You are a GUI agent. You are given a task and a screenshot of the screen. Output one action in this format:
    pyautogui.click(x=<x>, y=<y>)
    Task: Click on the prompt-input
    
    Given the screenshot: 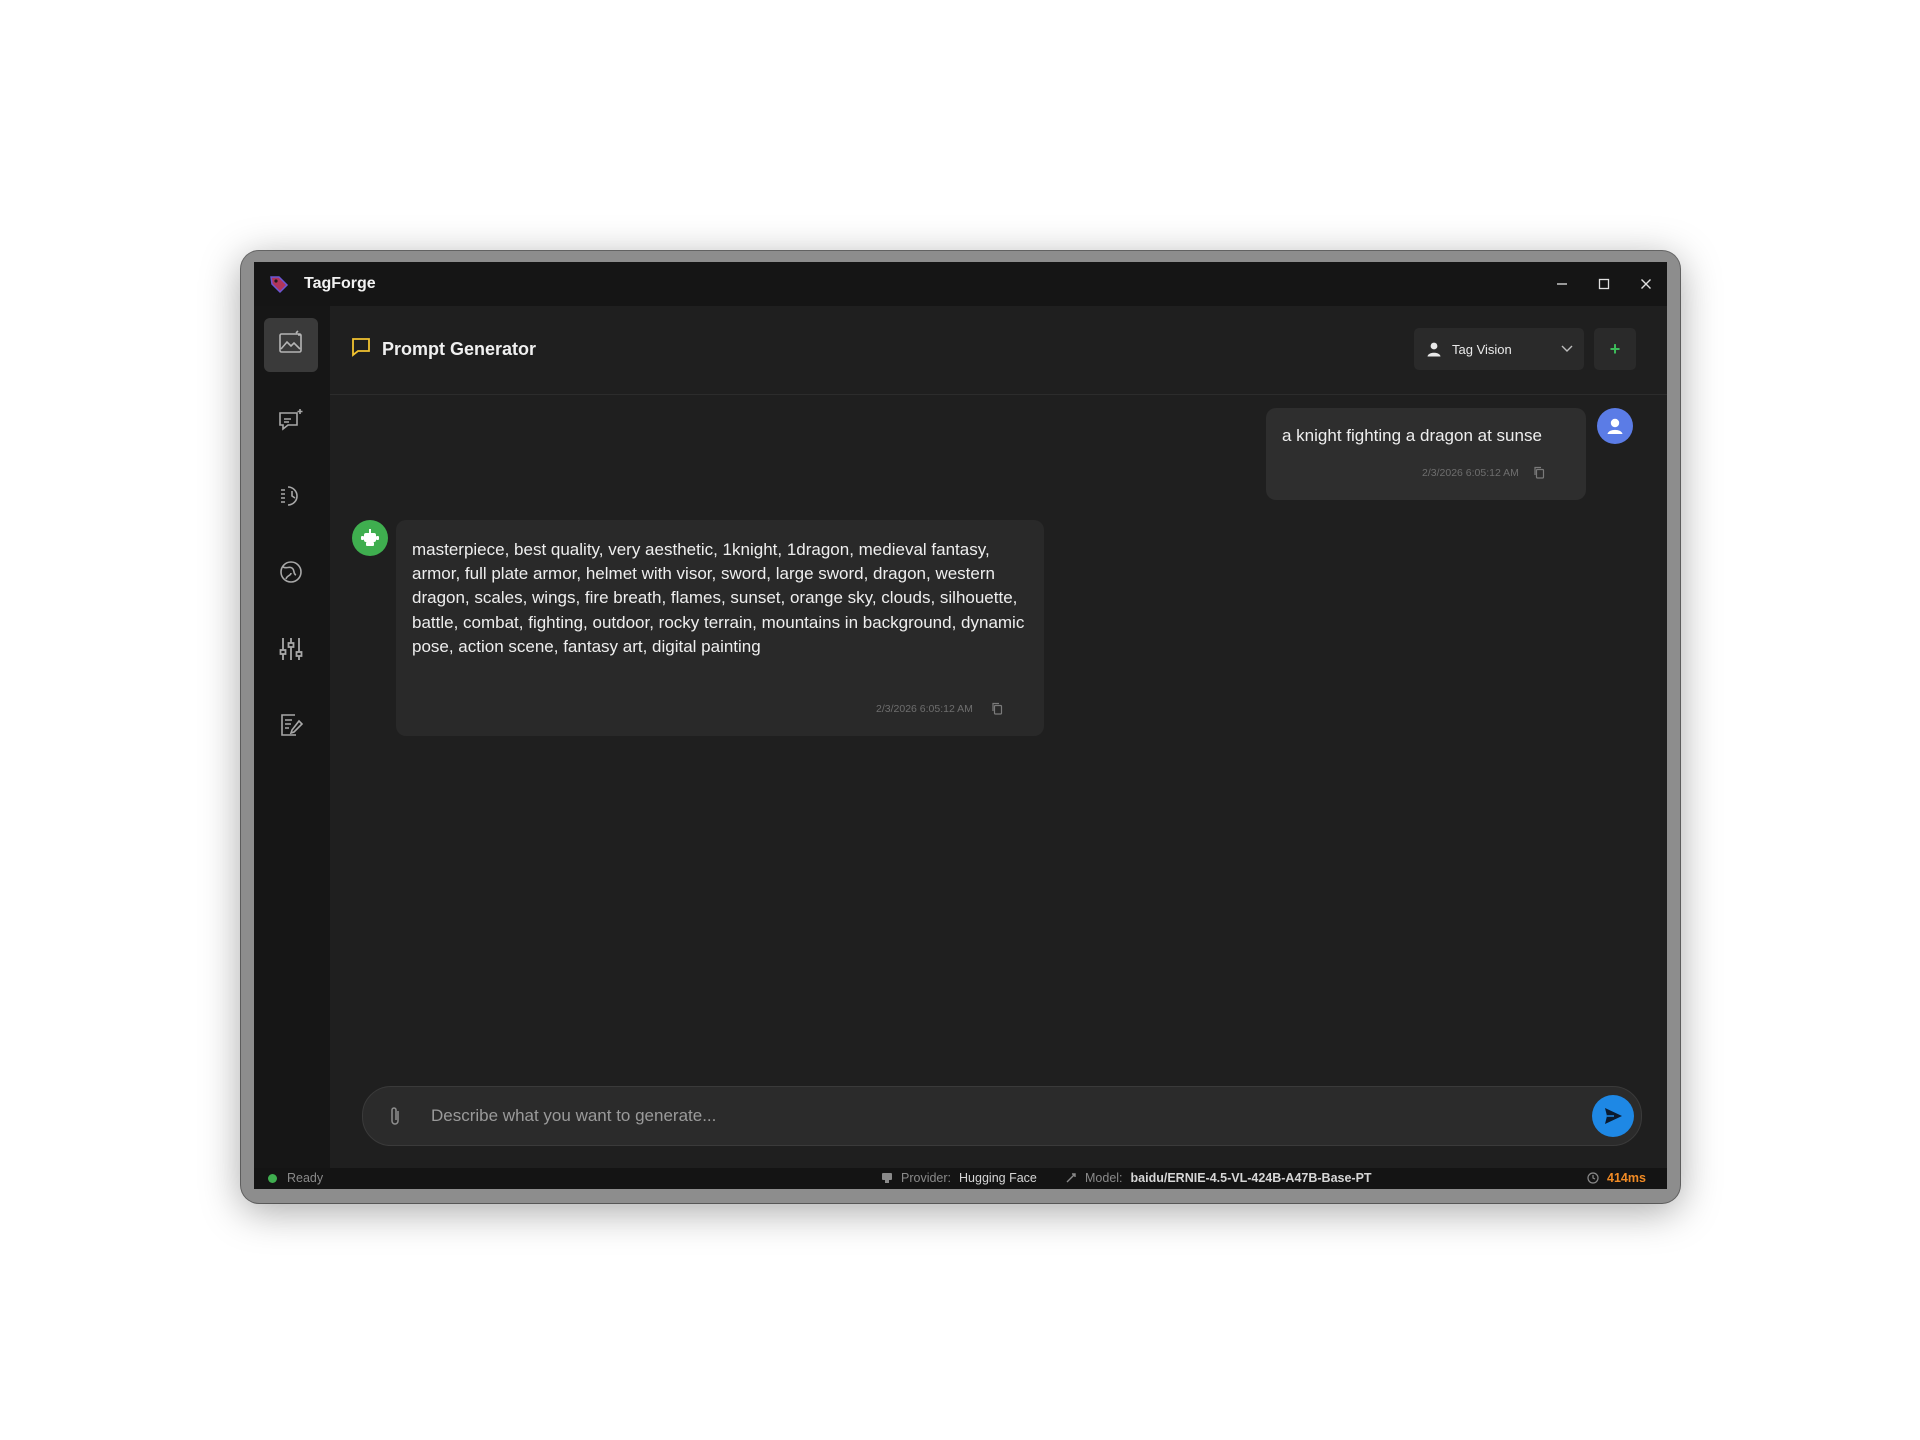 What is the action you would take?
    pyautogui.click(x=991, y=1116)
    